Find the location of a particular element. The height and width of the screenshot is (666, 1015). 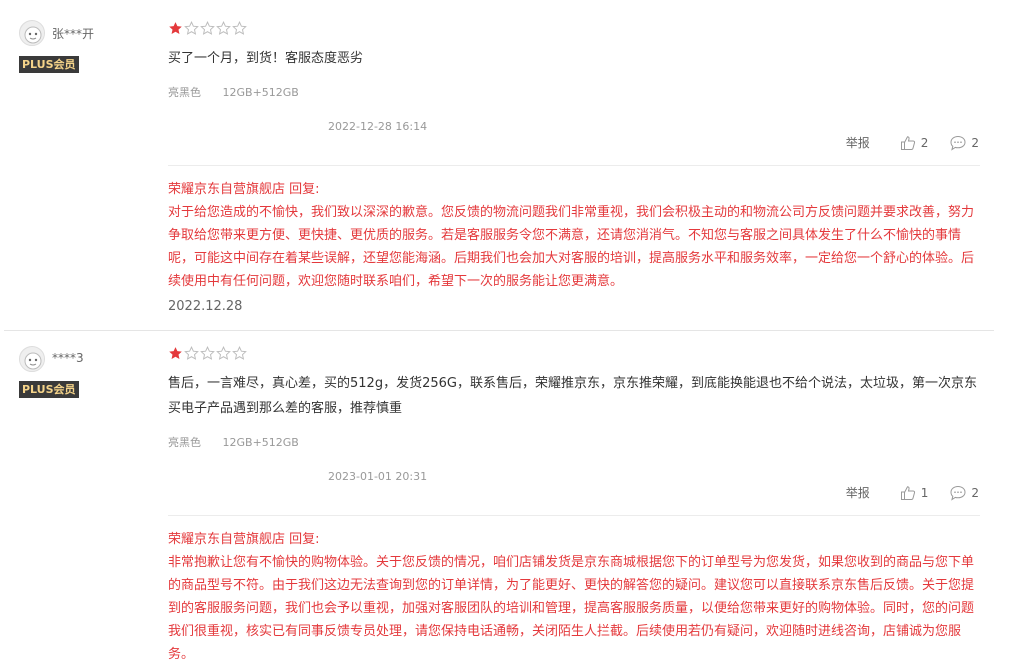

like-button: 2 is located at coordinates (914, 143).